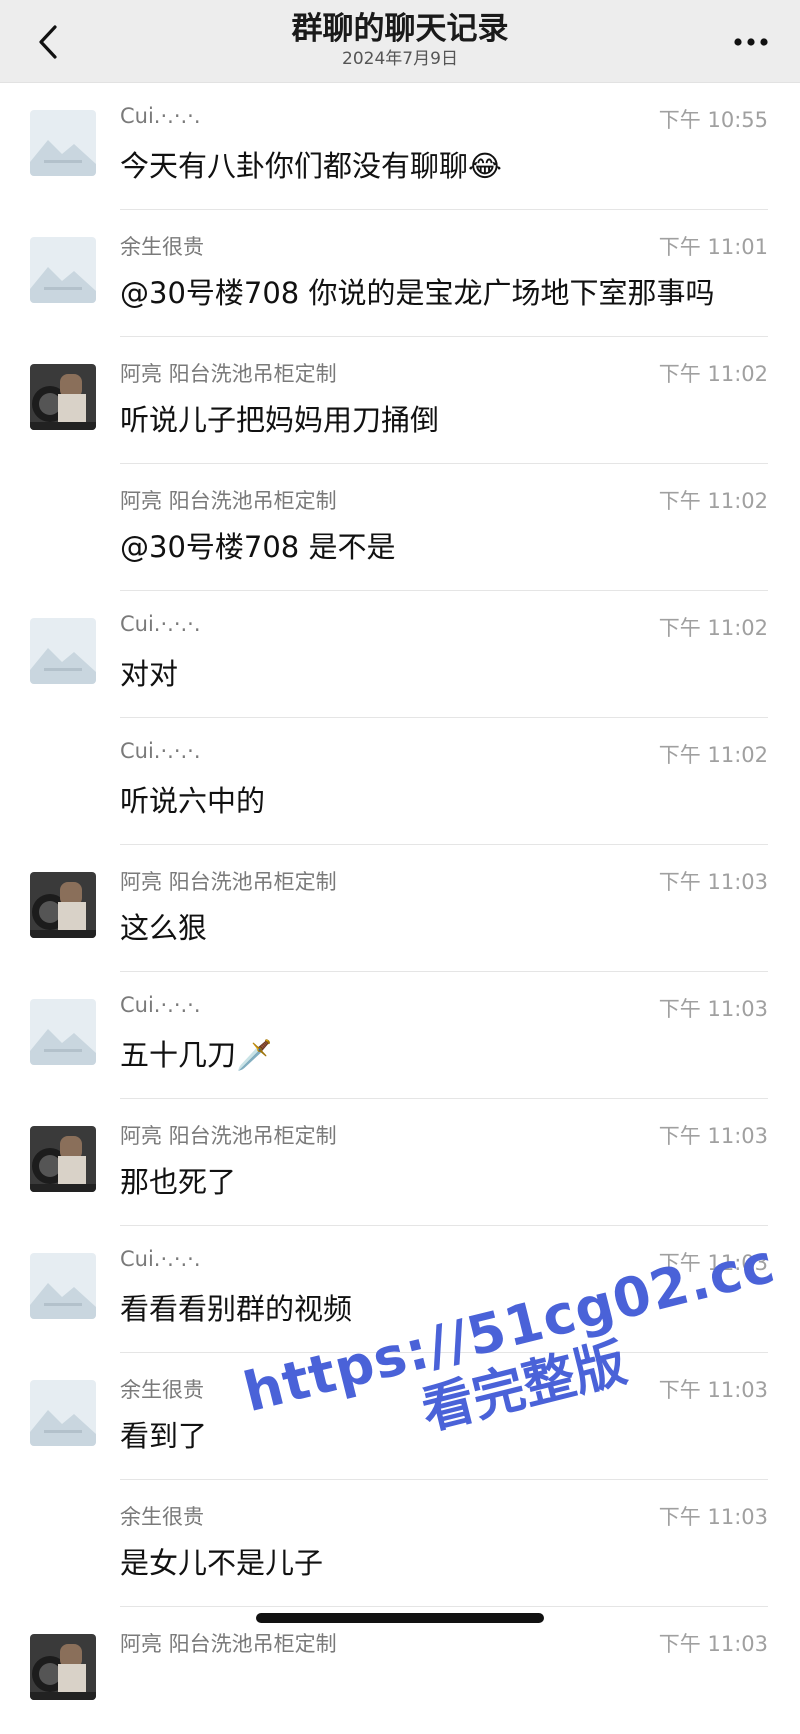 This screenshot has height=1734, width=800. I want to click on message-row: 余生很贵 下午 11:01 @30号楼708 你说的是宝龙广场地下室那事吗, so click(400, 273).